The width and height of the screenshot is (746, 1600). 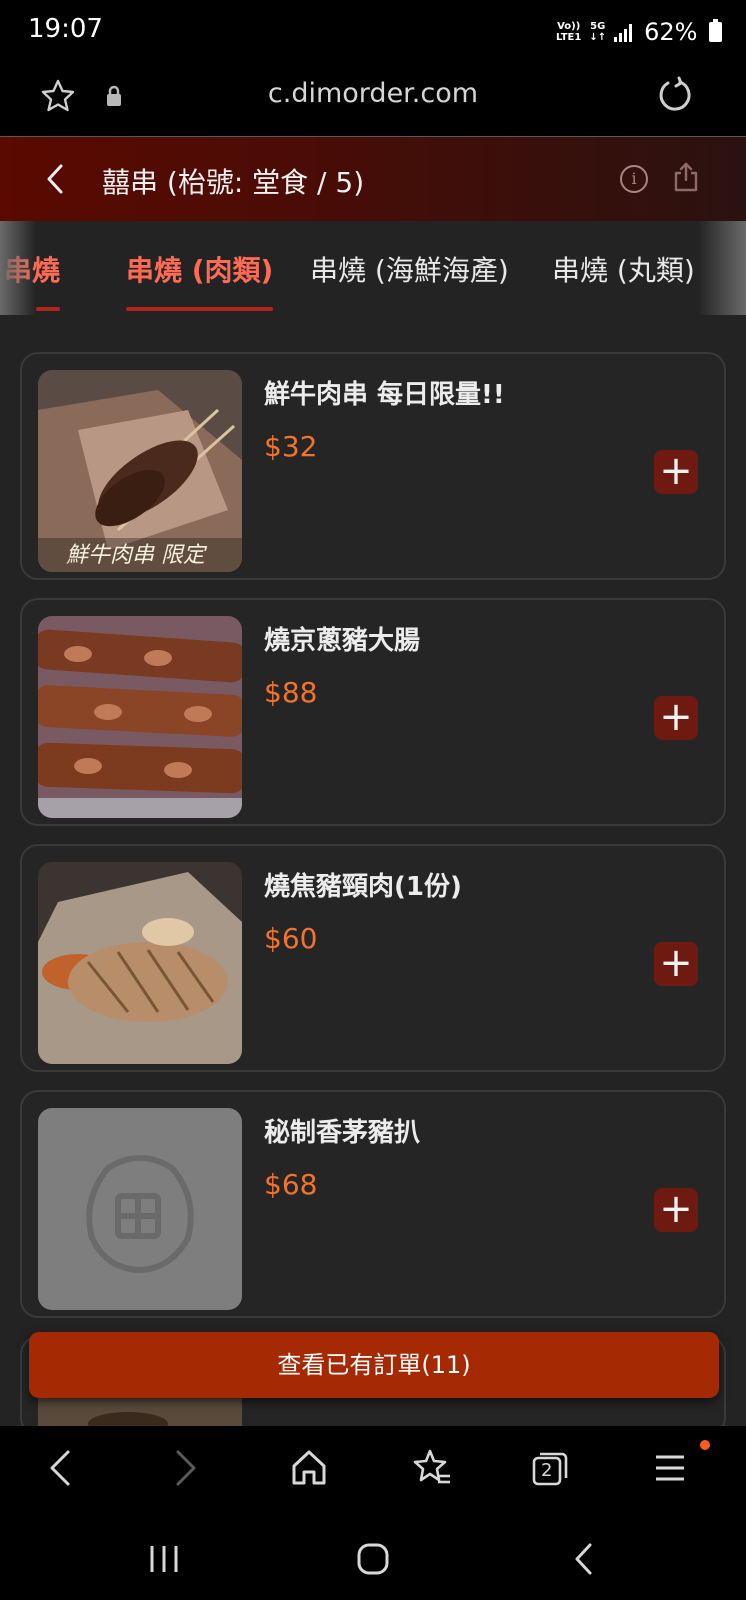 I want to click on item-name: 鮮牛肉串 每日限量!!, so click(x=384, y=395).